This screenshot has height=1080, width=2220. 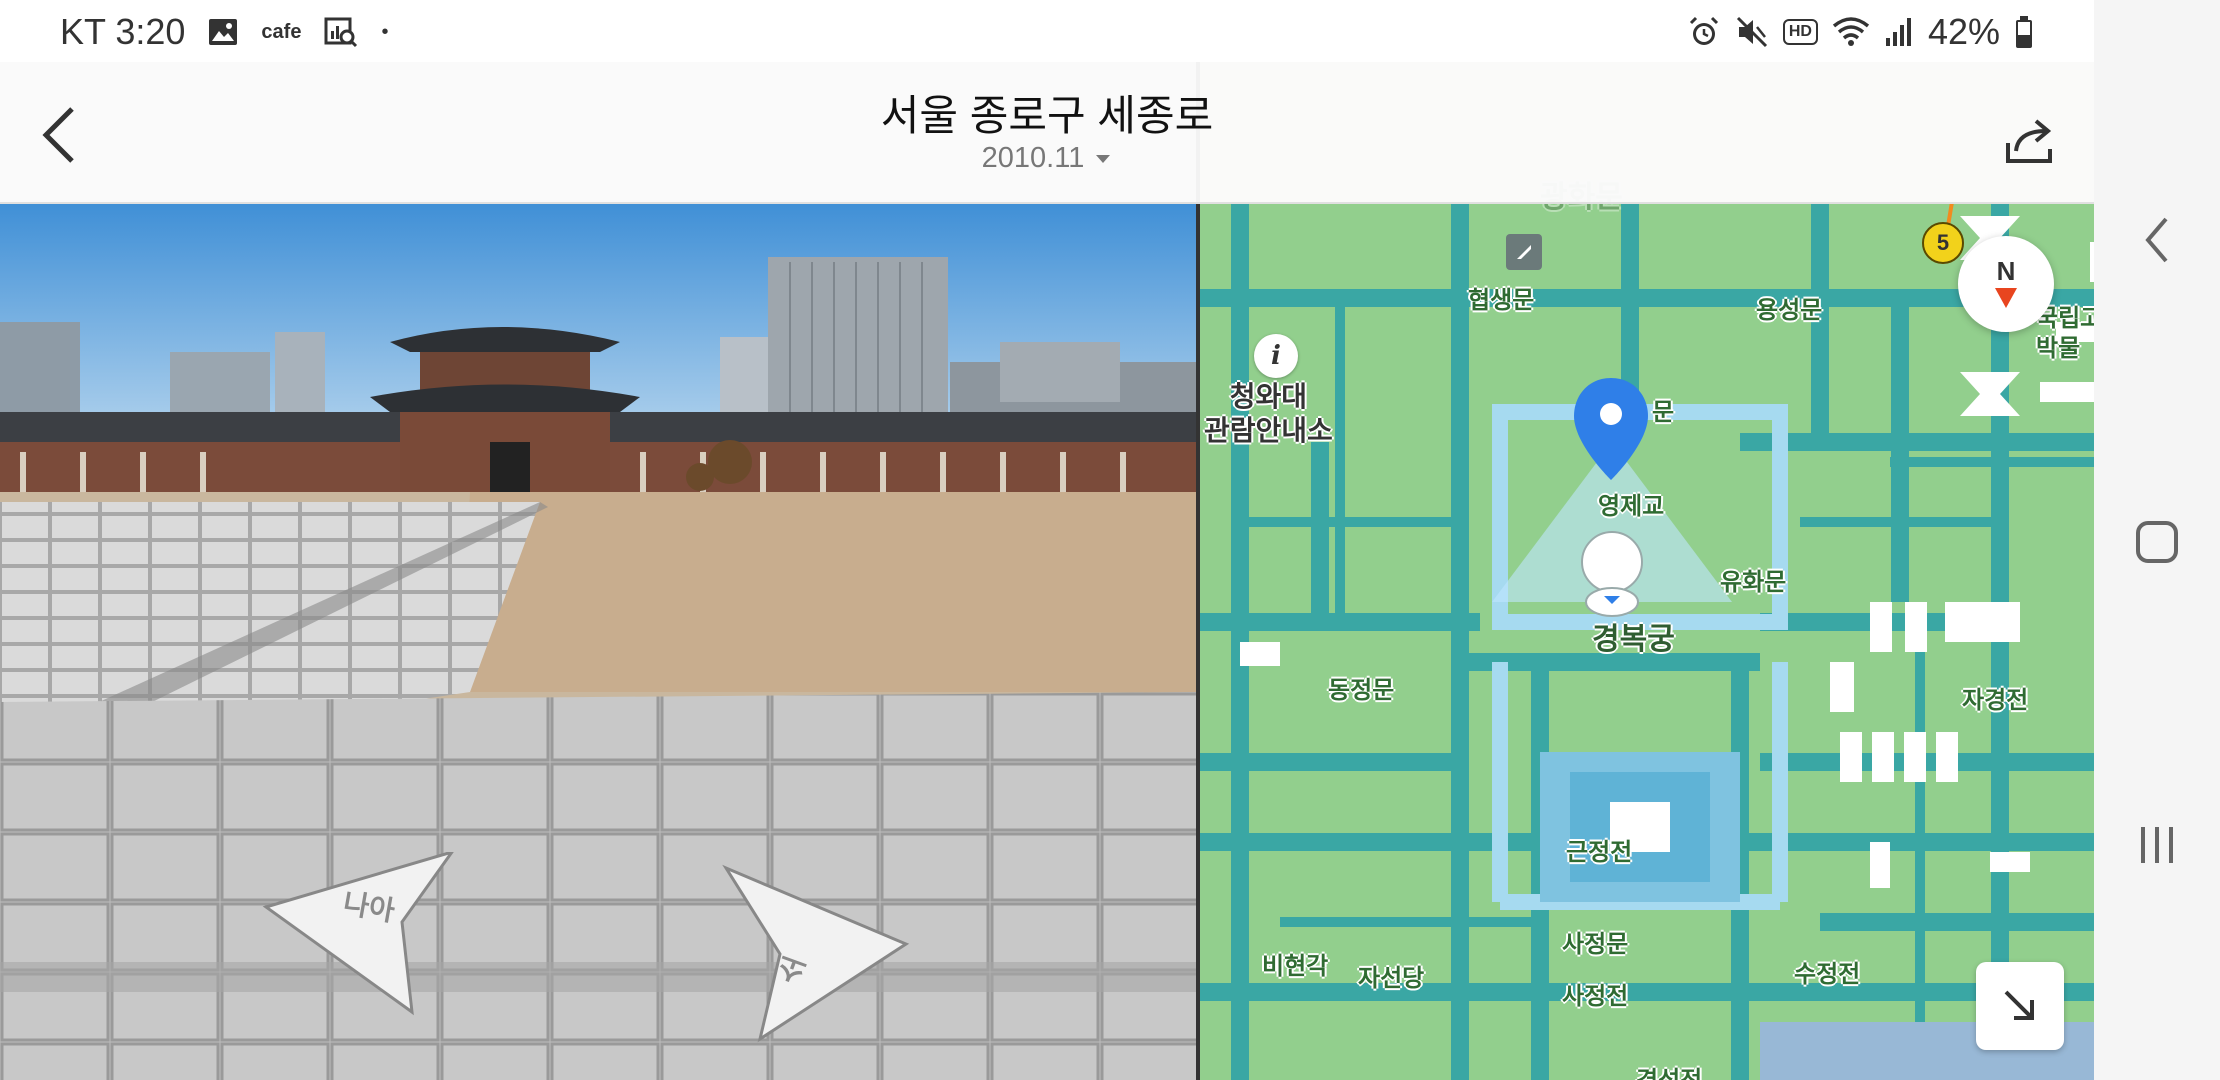 What do you see at coordinates (341, 32) in the screenshot?
I see `chart-search-icon` at bounding box center [341, 32].